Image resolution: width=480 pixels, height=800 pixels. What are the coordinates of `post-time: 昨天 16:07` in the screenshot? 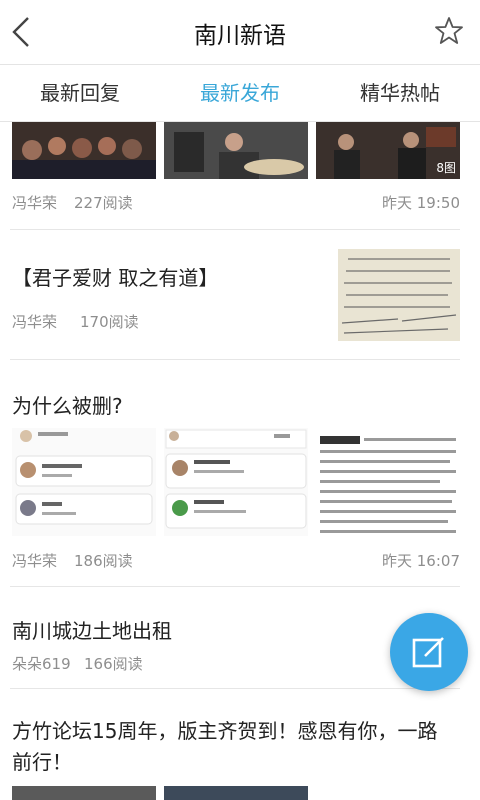 It's located at (421, 561).